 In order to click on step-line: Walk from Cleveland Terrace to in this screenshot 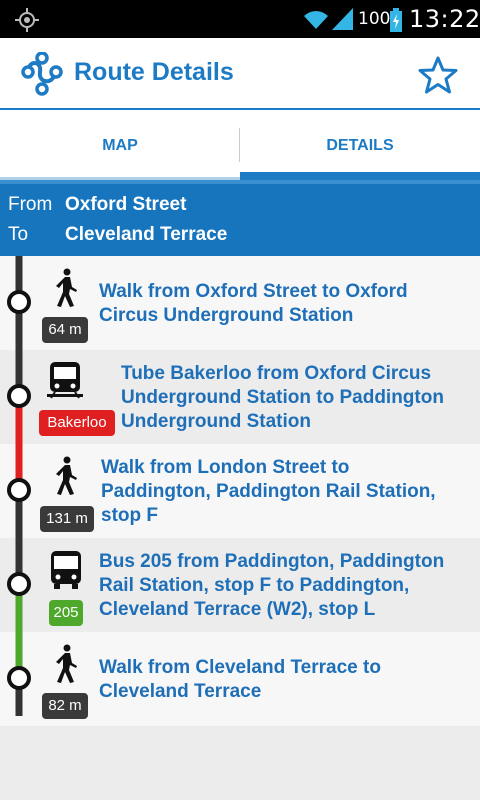, I will do `click(240, 667)`.